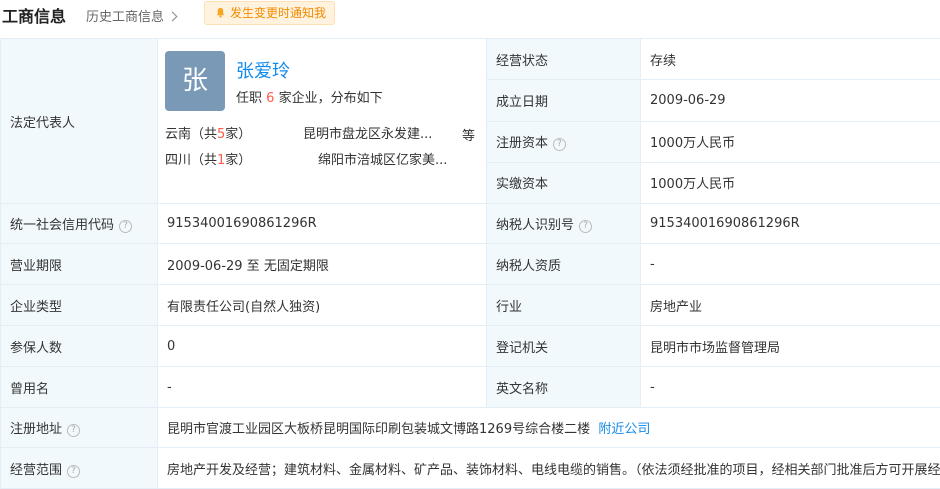 The width and height of the screenshot is (940, 489). I want to click on history-link: 历史工商信息, so click(131, 15).